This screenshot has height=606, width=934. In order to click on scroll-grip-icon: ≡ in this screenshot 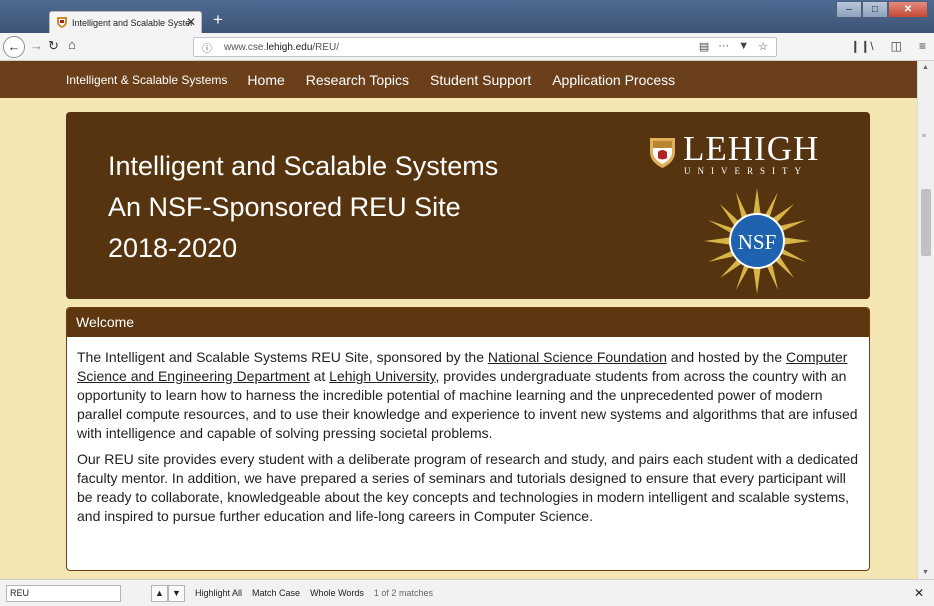, I will do `click(924, 136)`.